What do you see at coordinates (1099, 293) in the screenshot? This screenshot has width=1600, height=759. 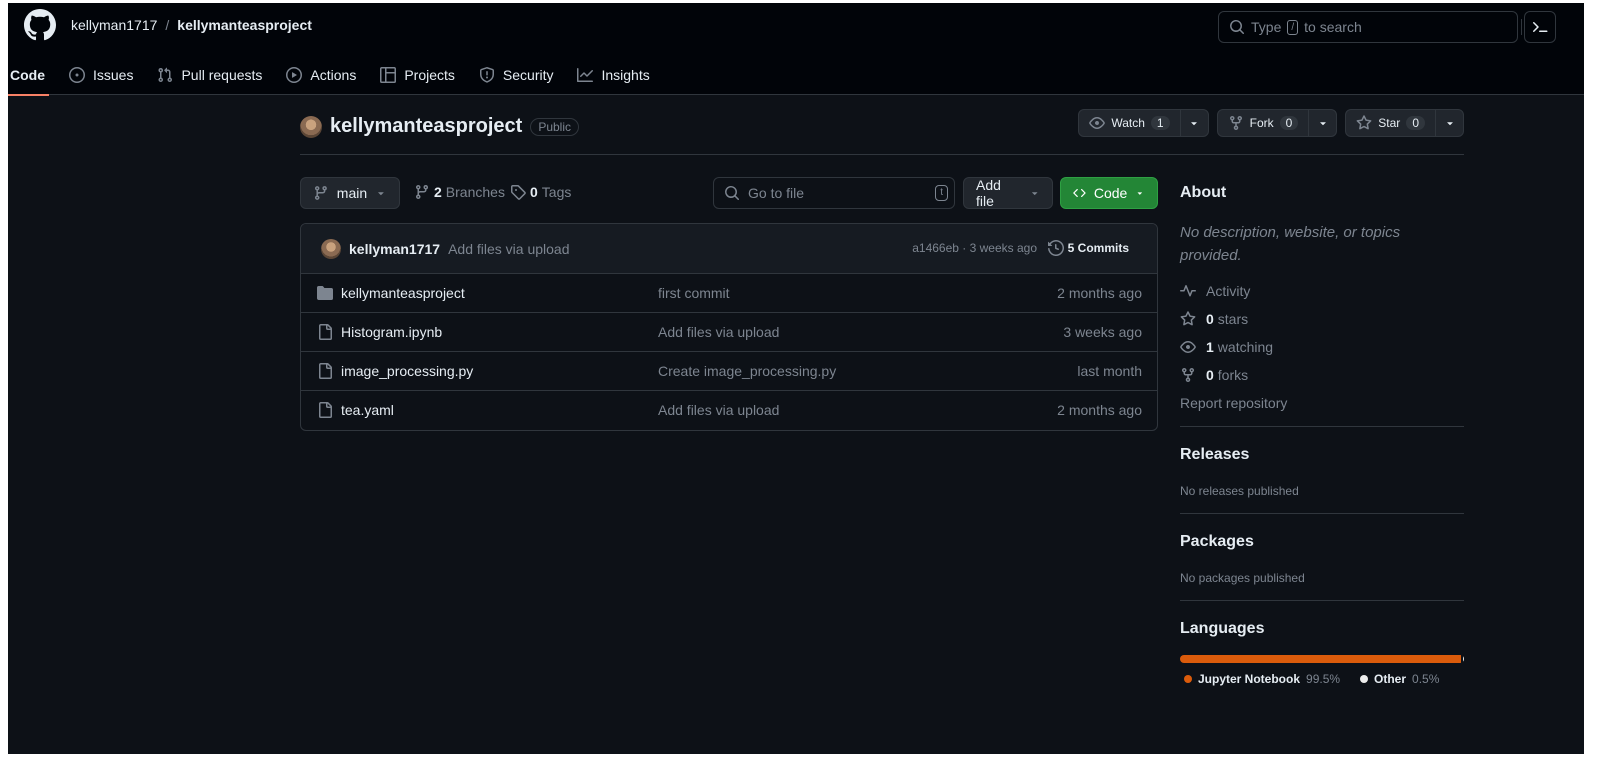 I see `file-date: 2 months ago` at bounding box center [1099, 293].